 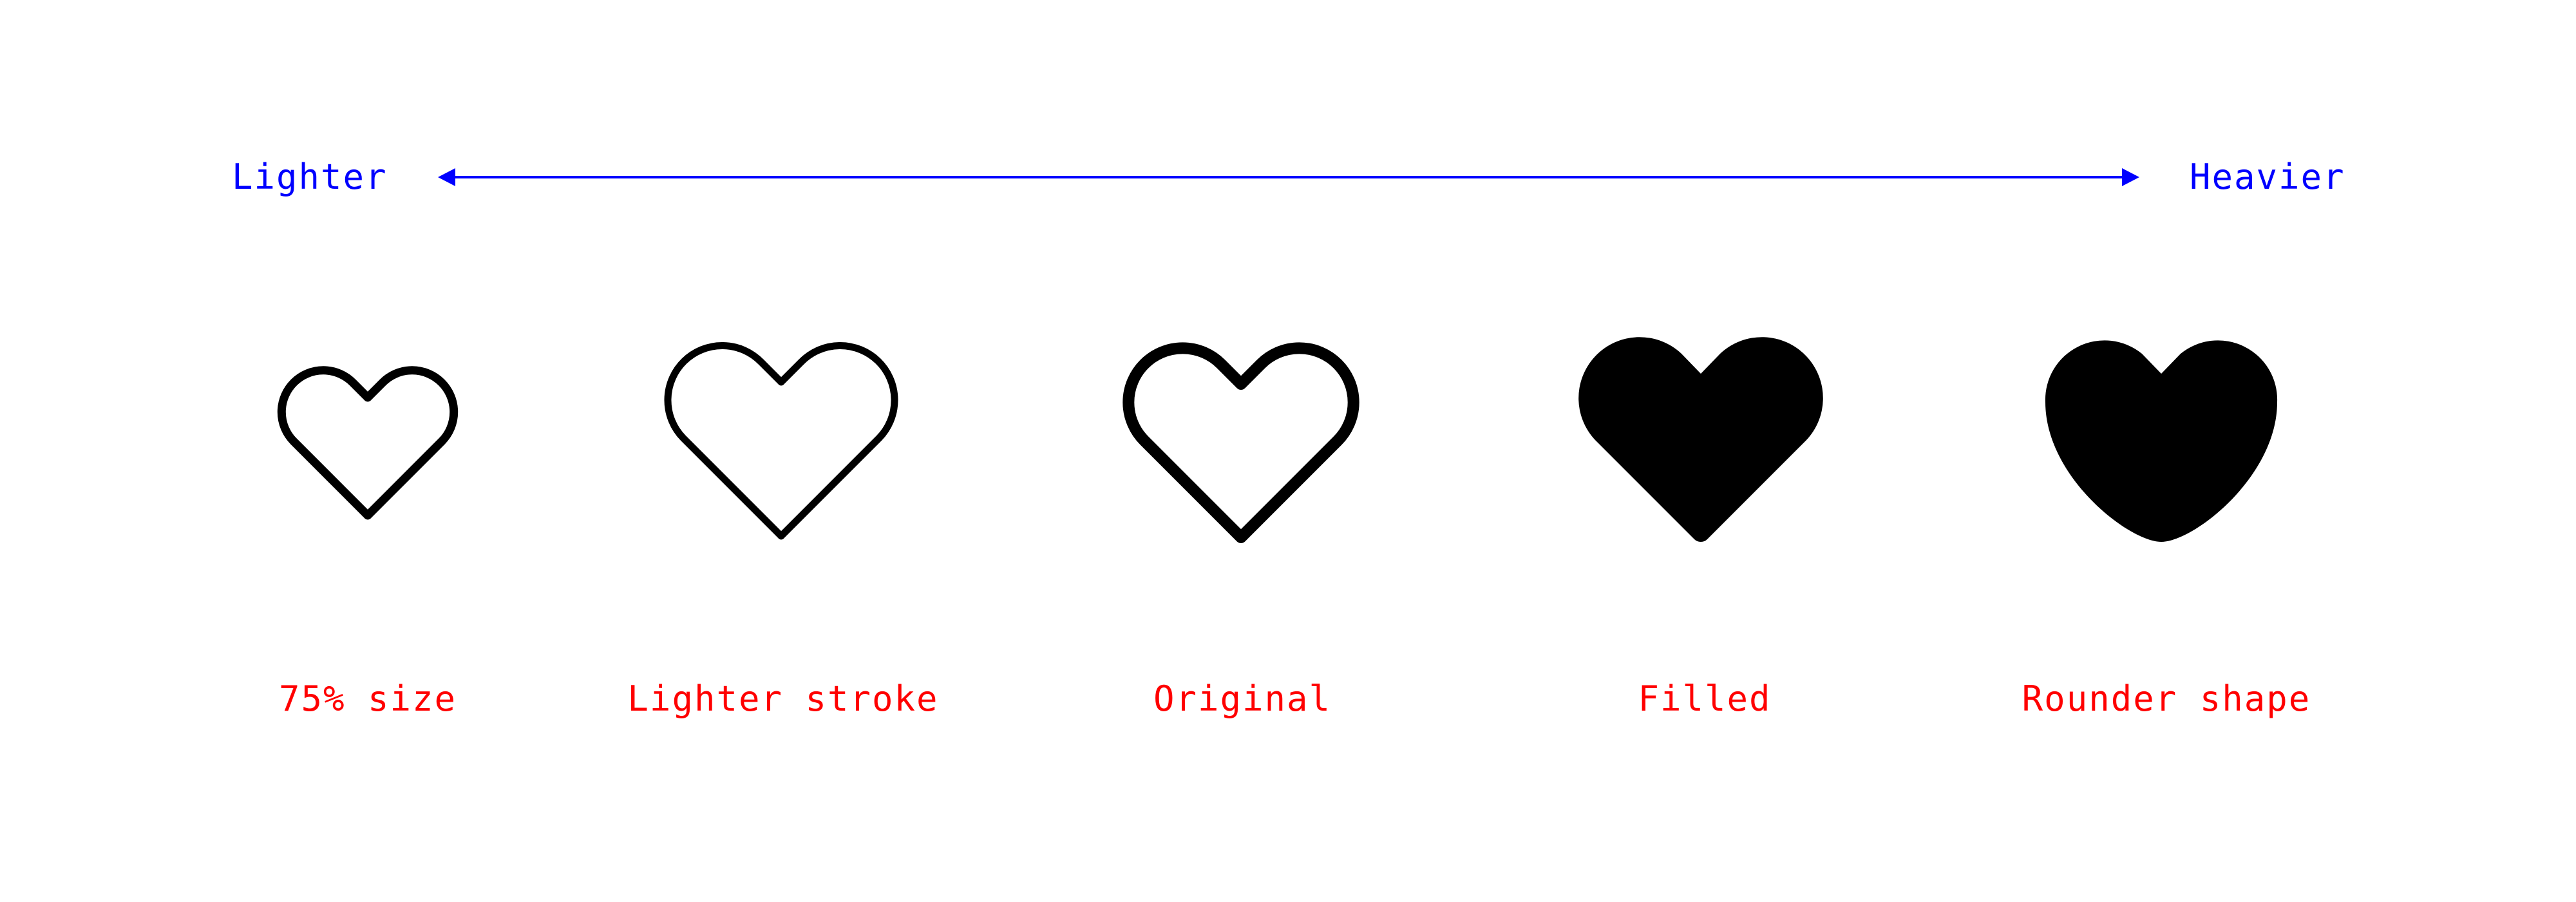 I want to click on arrow-head-left-icon, so click(x=447, y=177).